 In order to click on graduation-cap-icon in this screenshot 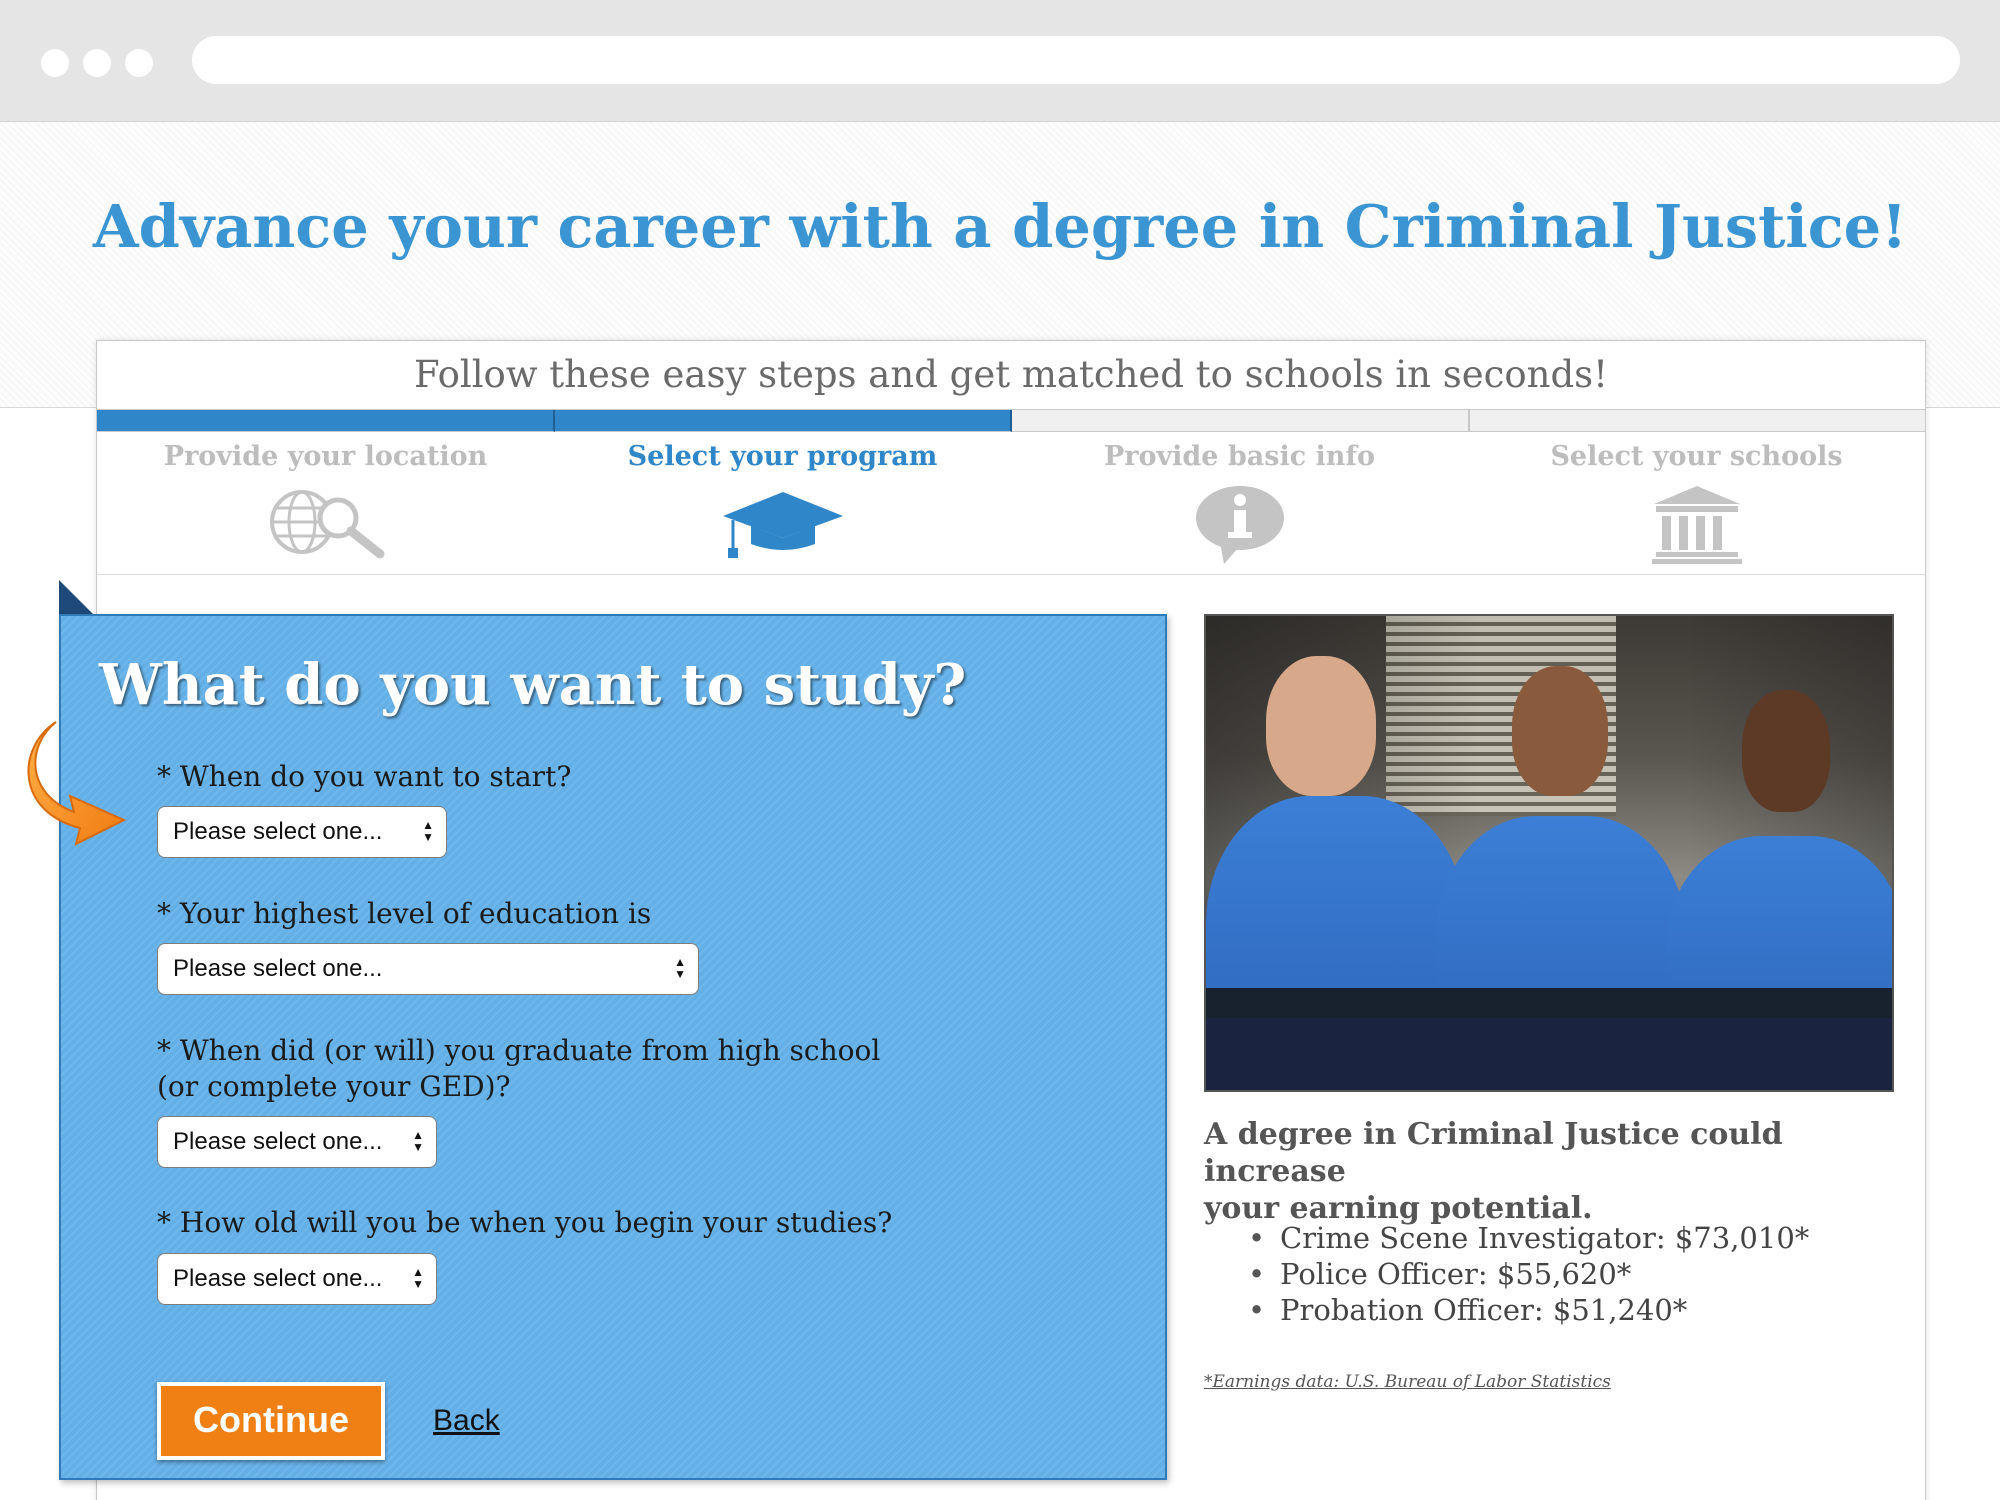, I will do `click(782, 525)`.